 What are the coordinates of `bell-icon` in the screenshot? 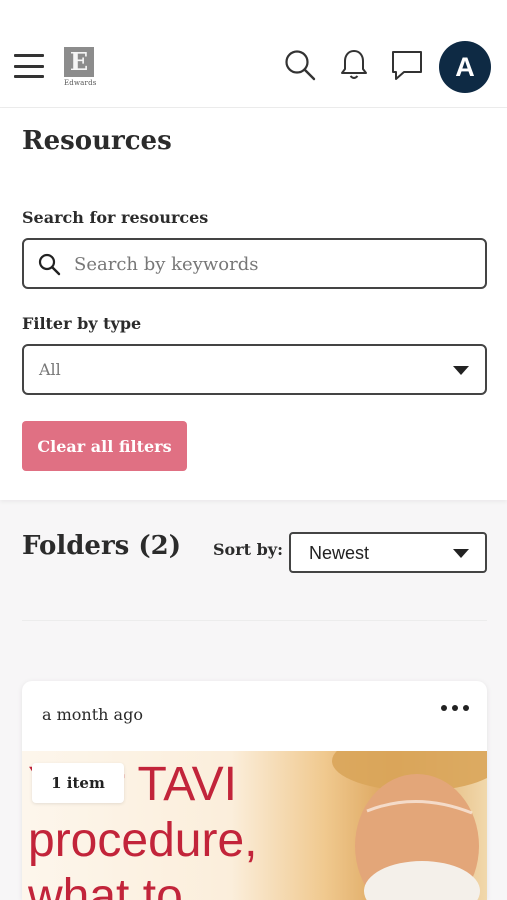 It's located at (354, 65).